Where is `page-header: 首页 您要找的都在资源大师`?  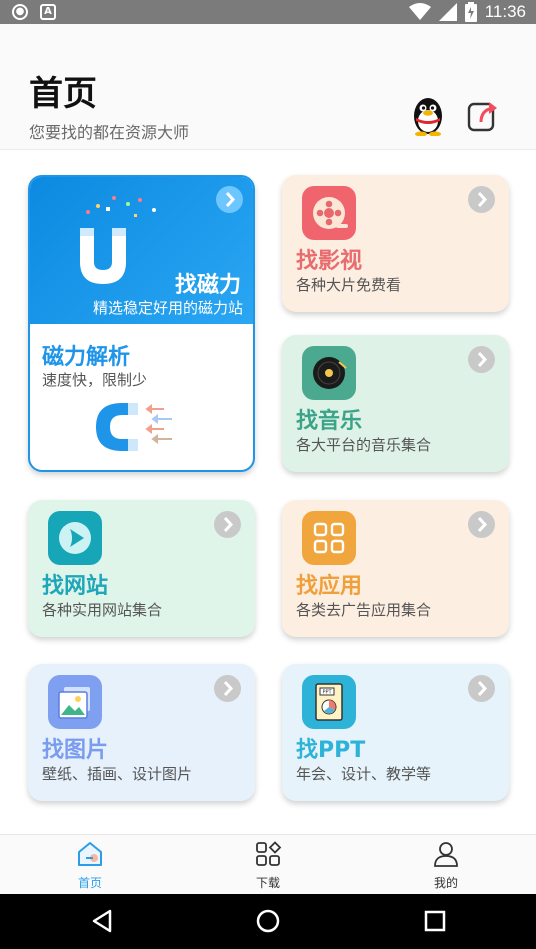 page-header: 首页 您要找的都在资源大师 is located at coordinates (268, 87).